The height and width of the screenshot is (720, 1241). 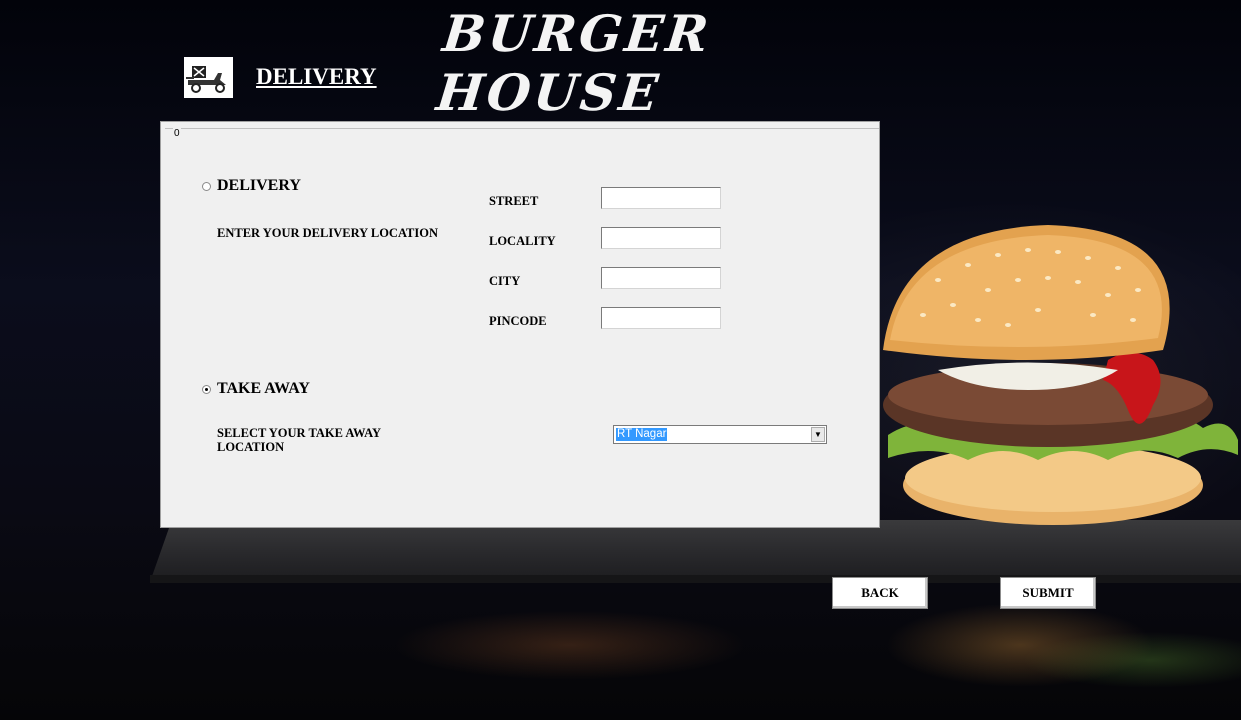 What do you see at coordinates (661, 318) in the screenshot?
I see `pincode-input` at bounding box center [661, 318].